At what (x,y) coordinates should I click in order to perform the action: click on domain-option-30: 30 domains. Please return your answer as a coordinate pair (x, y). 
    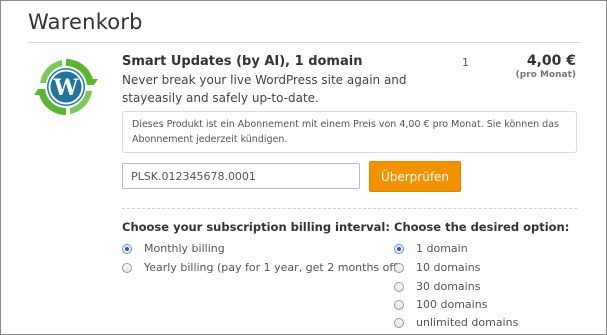
    Looking at the image, I should click on (437, 286).